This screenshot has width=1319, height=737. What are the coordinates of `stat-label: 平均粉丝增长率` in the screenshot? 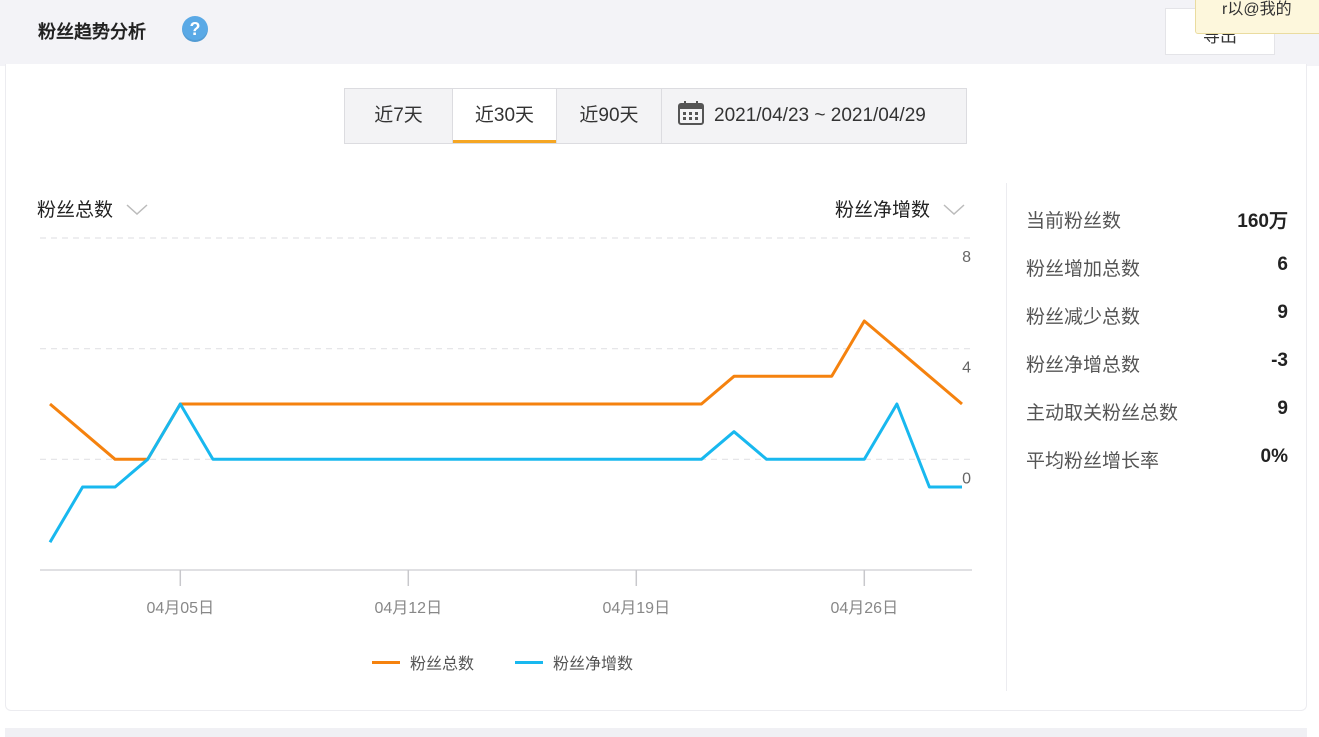 It's located at (1093, 461).